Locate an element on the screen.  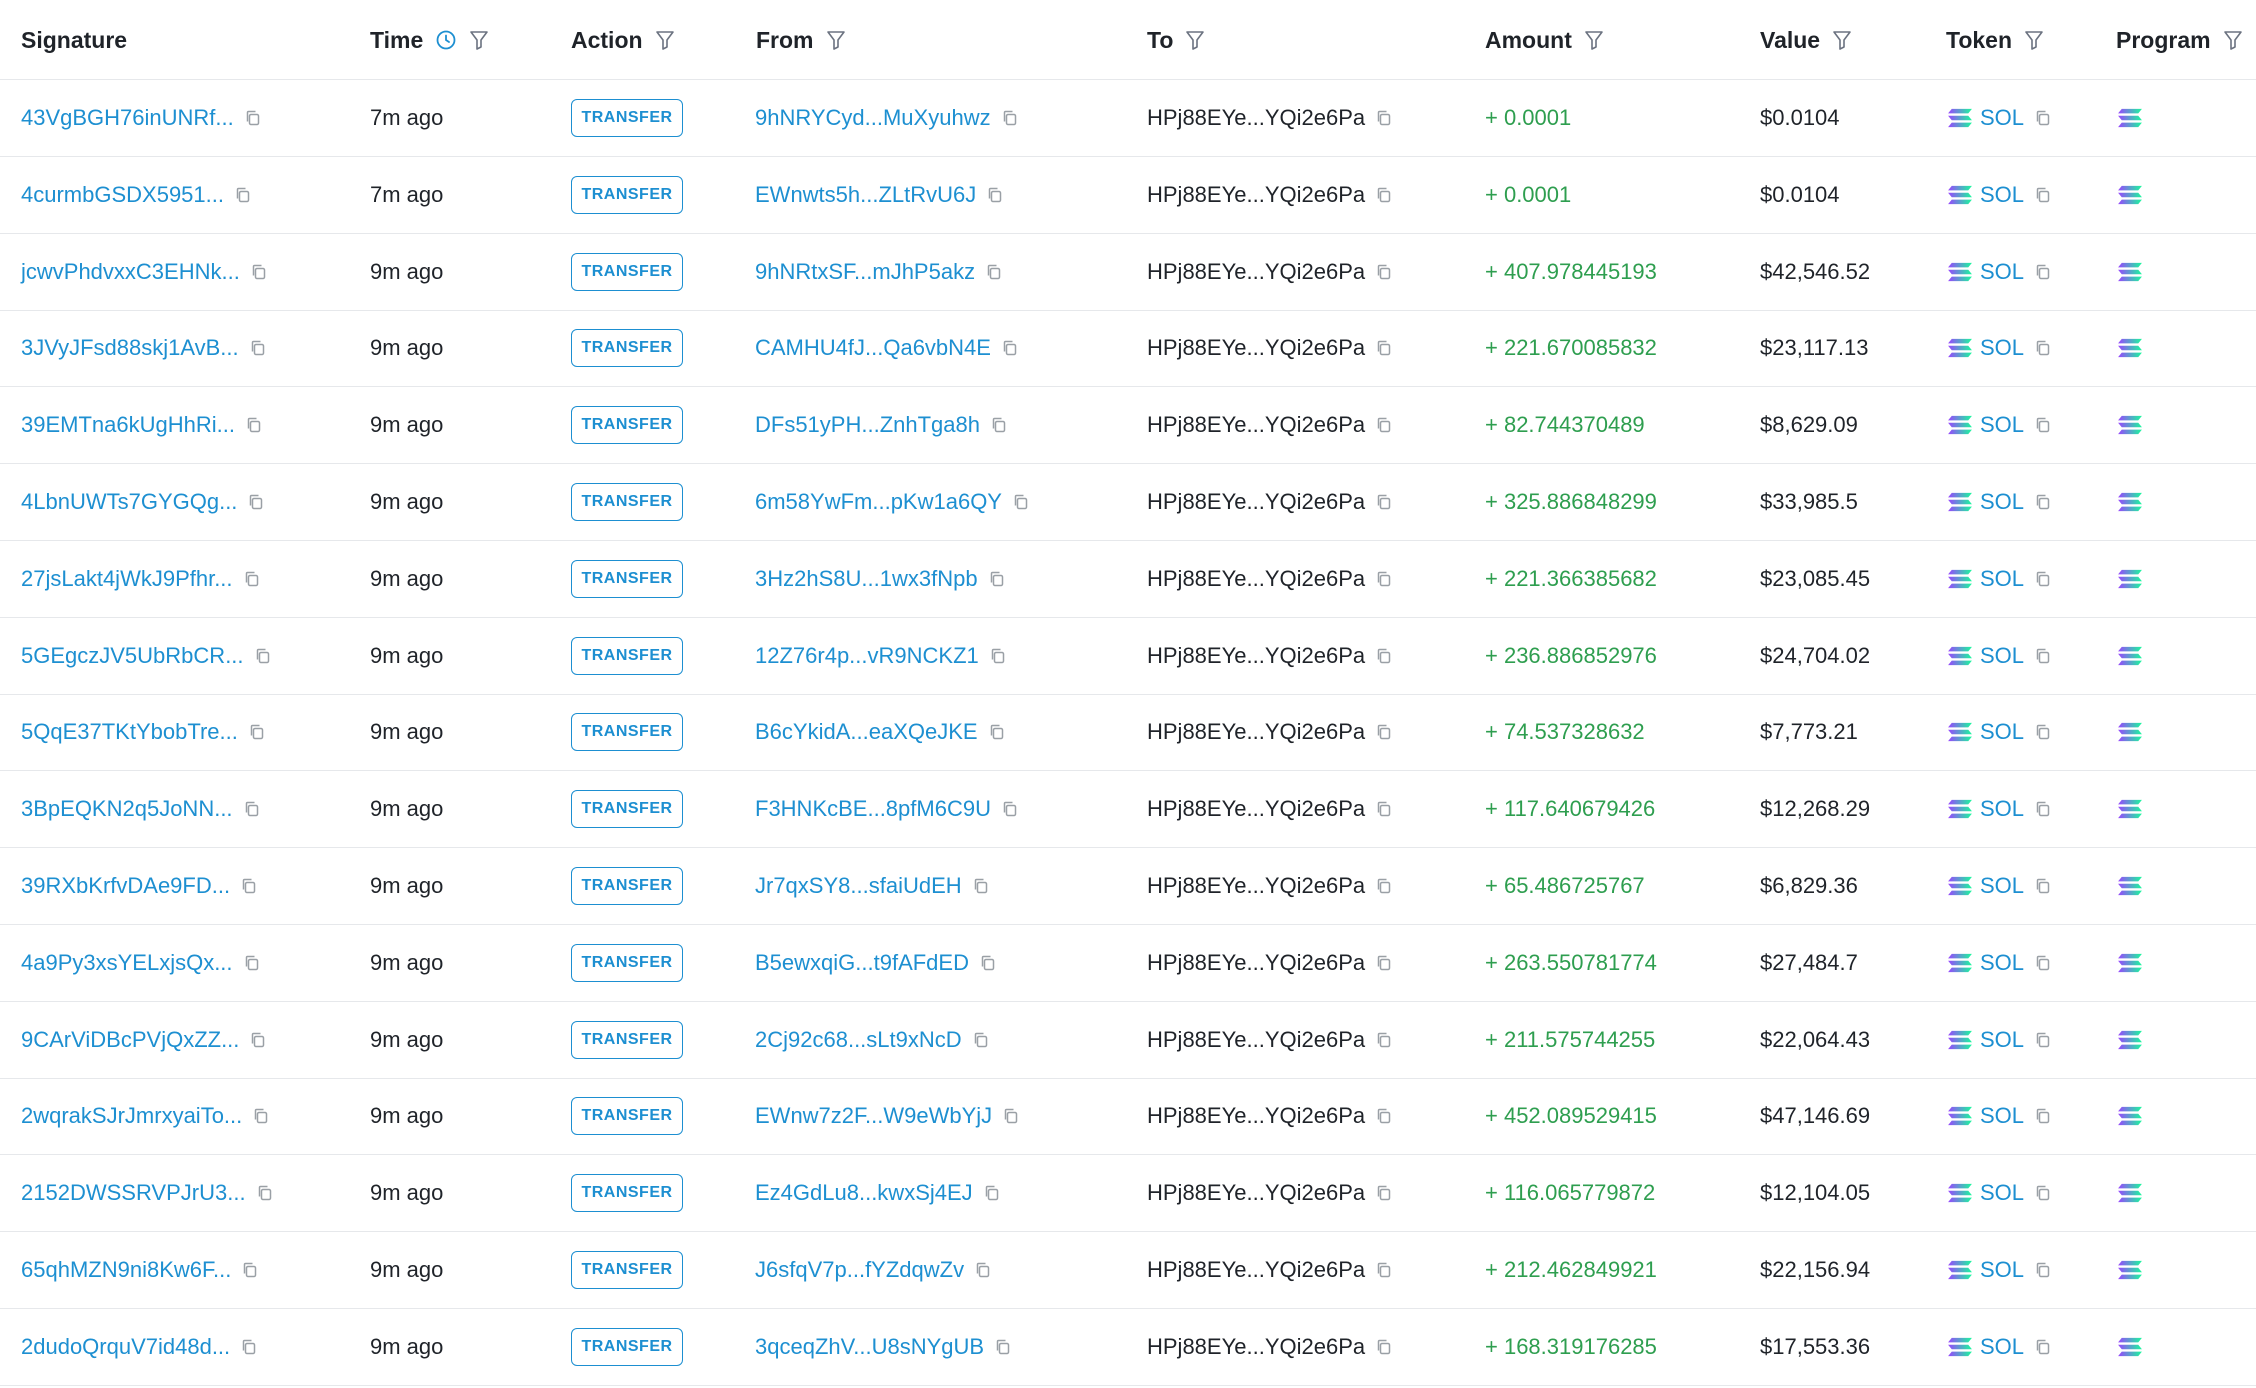
from-address-link: EWnw7z2F...W9eWbYjJ is located at coordinates (873, 1116).